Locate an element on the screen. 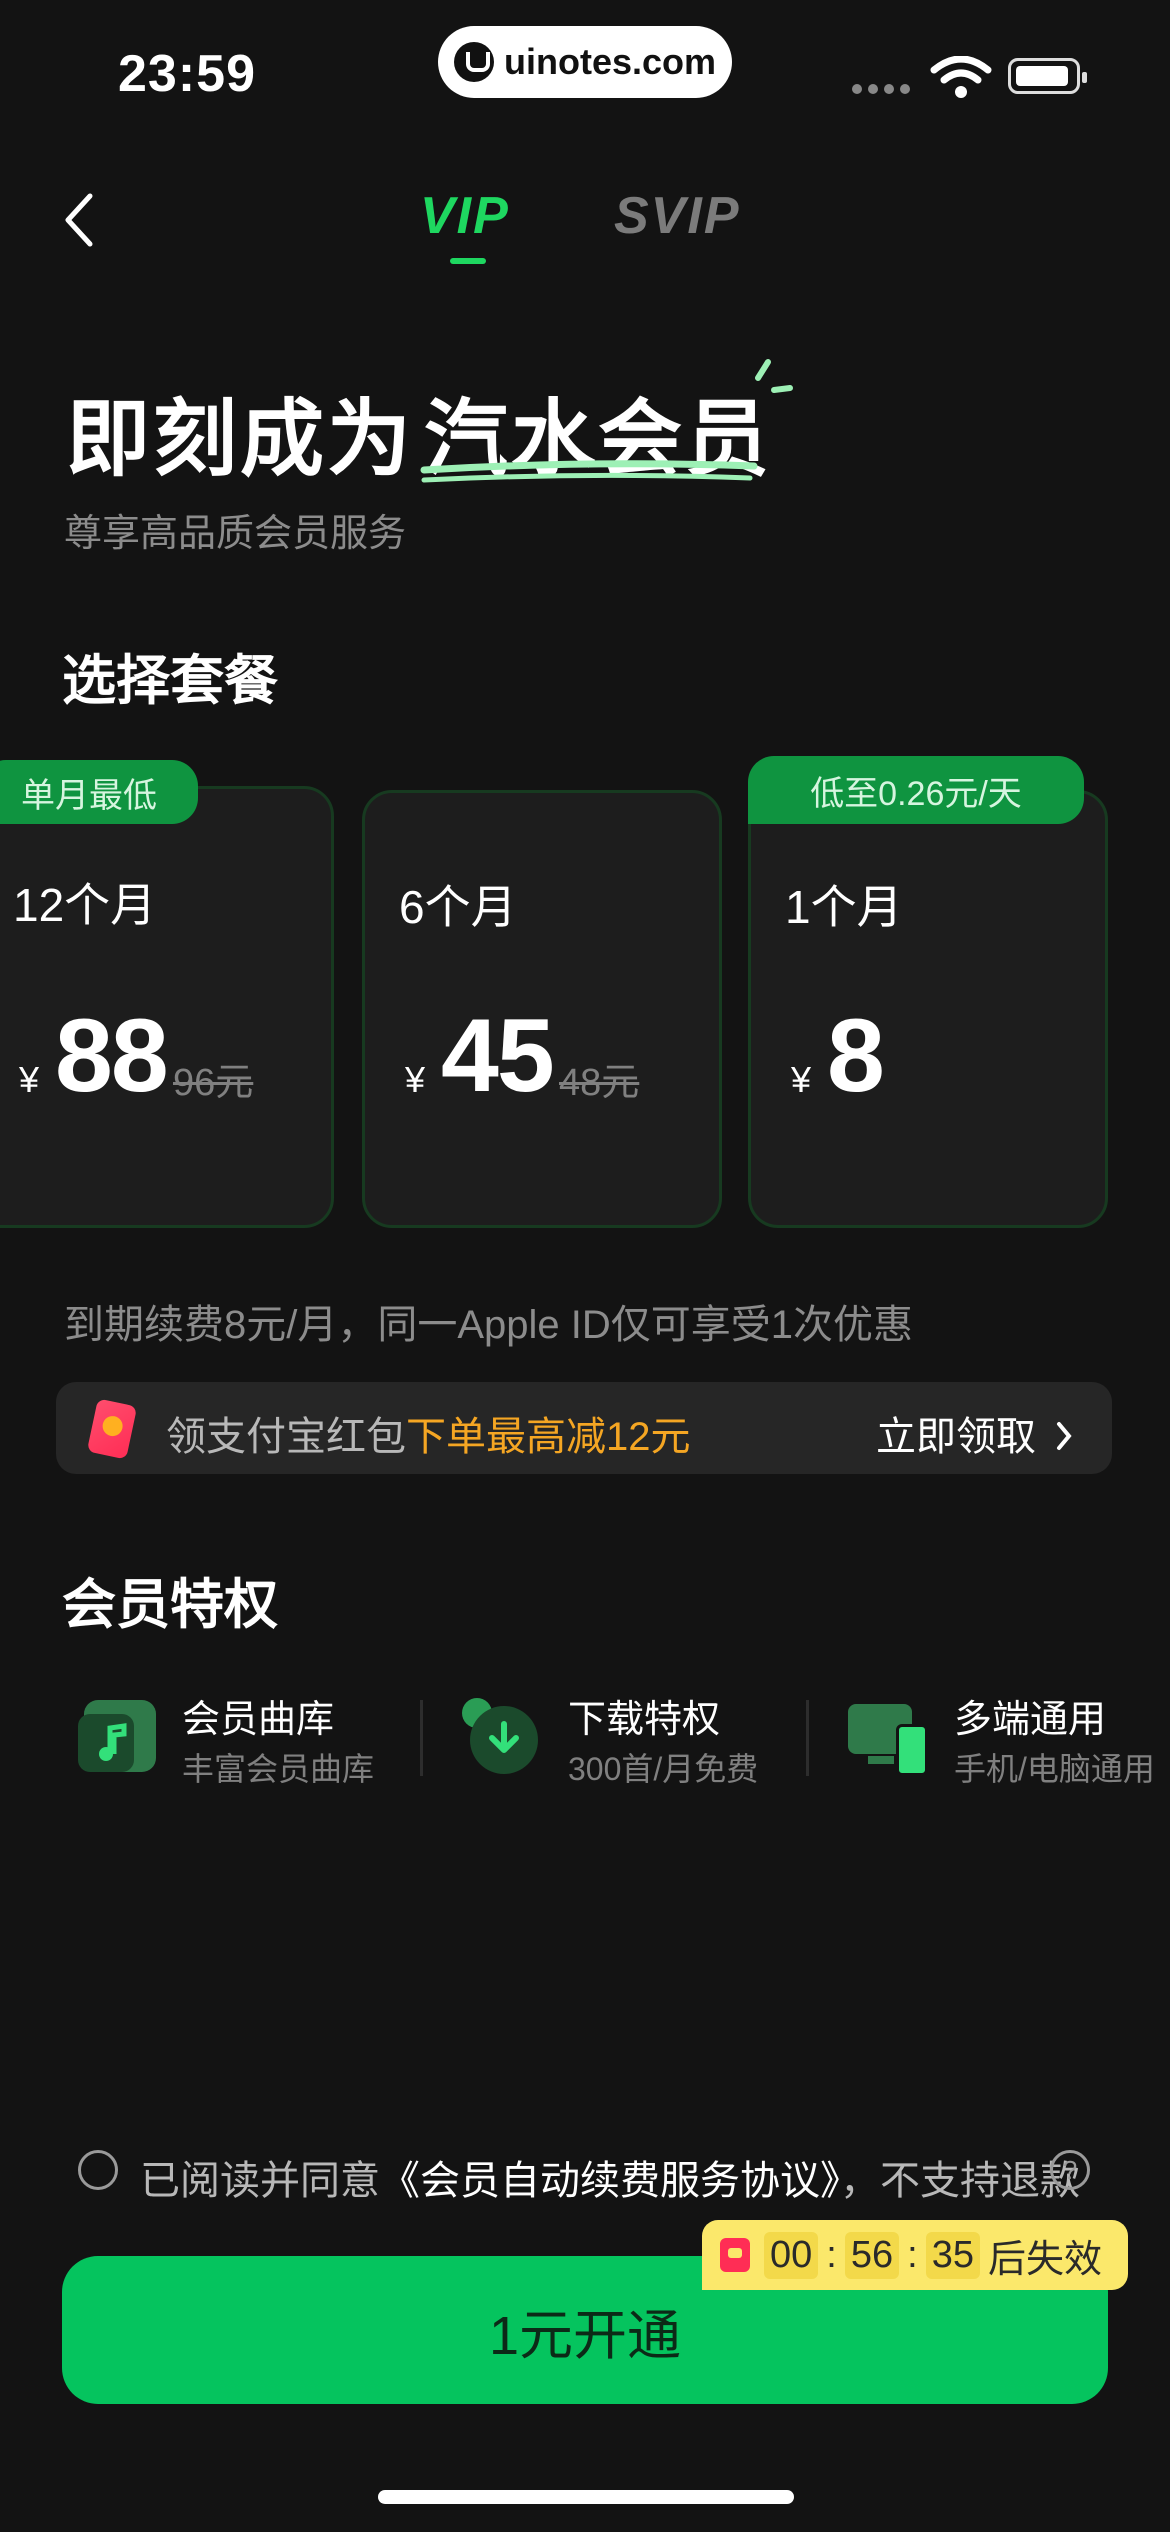  perk-title: 下载特权 is located at coordinates (644, 1720).